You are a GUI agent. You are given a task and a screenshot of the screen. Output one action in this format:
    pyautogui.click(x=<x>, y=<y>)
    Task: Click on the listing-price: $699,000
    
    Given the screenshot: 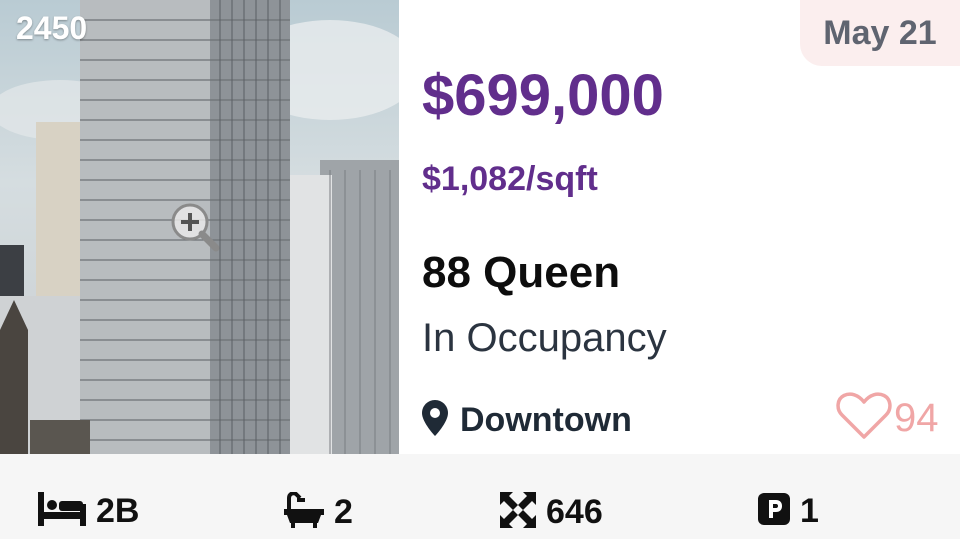 What is the action you would take?
    pyautogui.click(x=543, y=95)
    